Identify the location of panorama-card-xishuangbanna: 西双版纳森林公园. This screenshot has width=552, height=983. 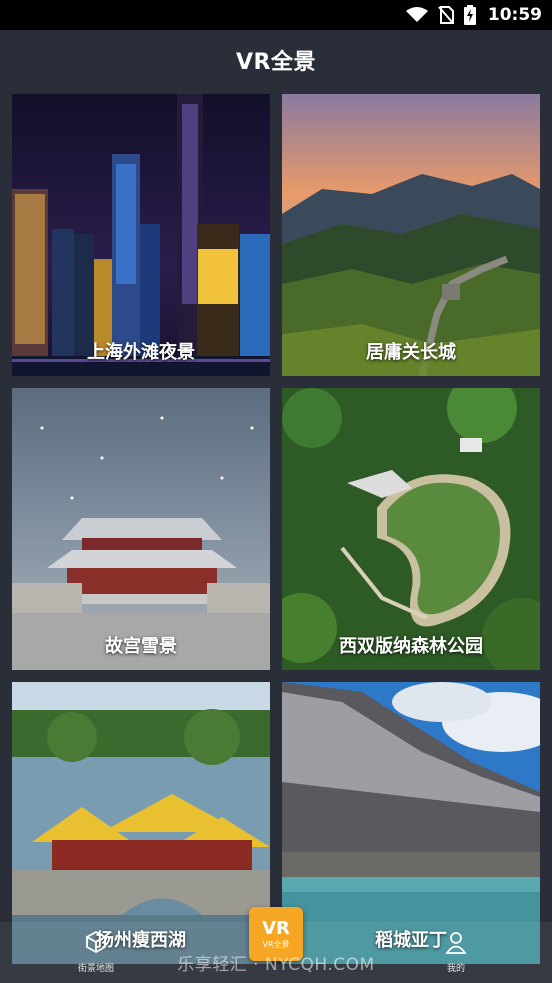
(411, 529).